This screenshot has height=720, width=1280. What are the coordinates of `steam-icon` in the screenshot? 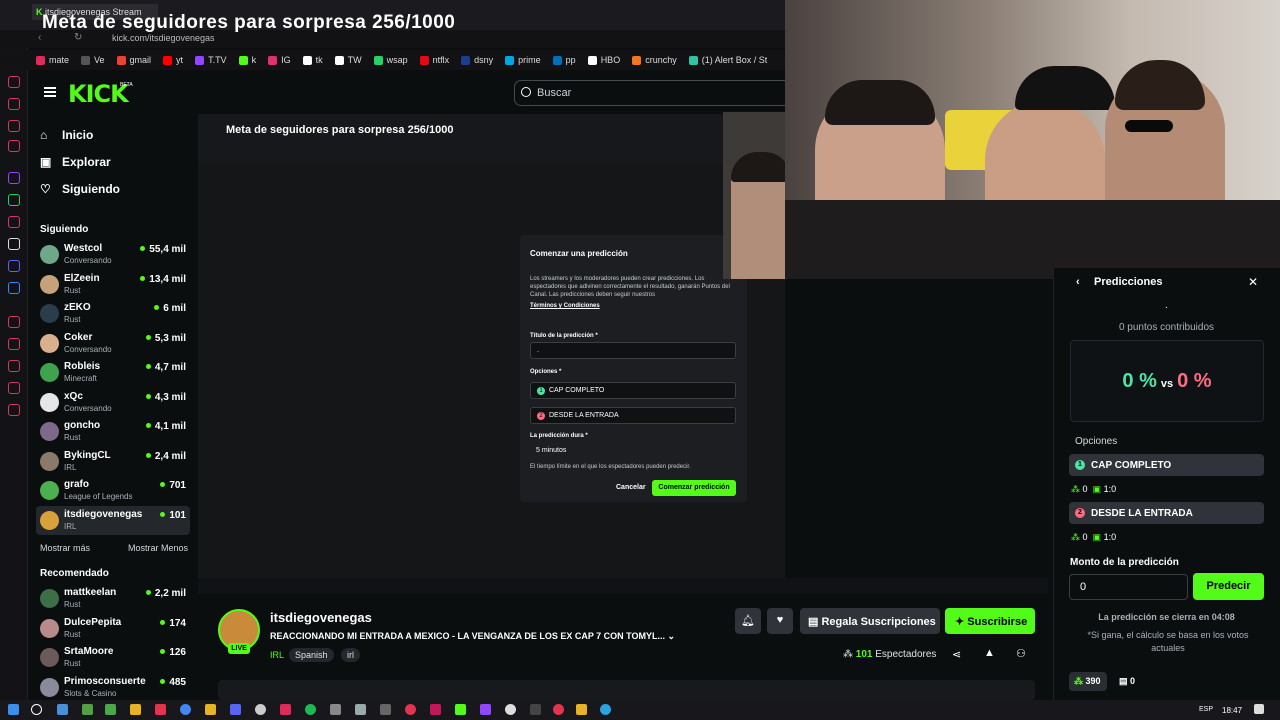 It's located at (360, 709).